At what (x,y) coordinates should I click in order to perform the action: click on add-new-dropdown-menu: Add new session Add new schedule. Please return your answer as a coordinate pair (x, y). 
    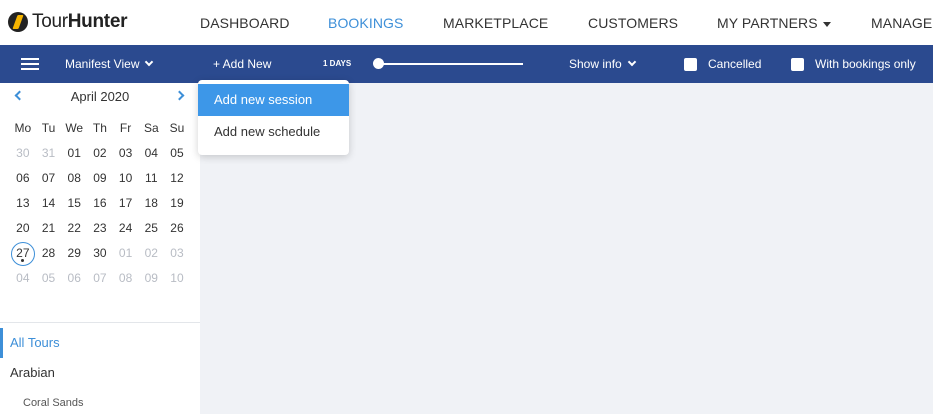
    Looking at the image, I should click on (273, 117).